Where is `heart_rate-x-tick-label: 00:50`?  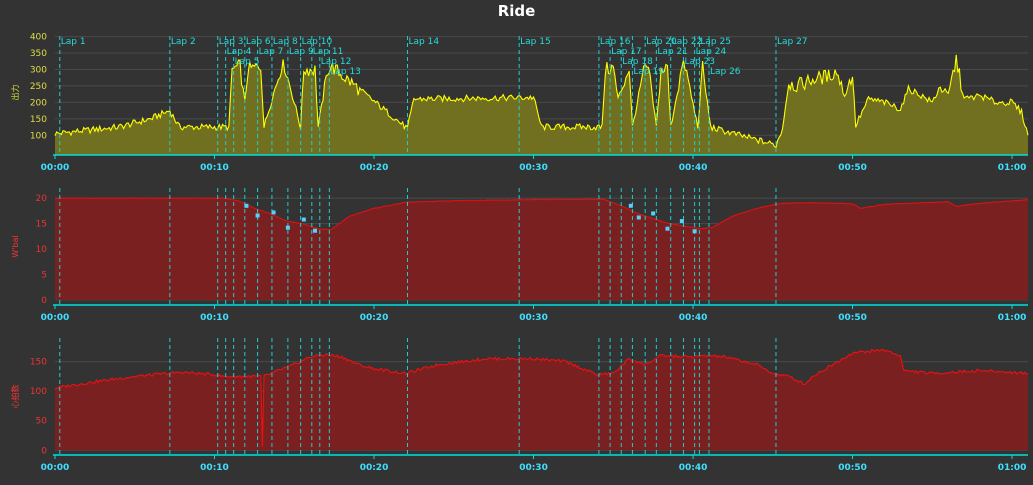
heart_rate-x-tick-label: 00:50 is located at coordinates (852, 468).